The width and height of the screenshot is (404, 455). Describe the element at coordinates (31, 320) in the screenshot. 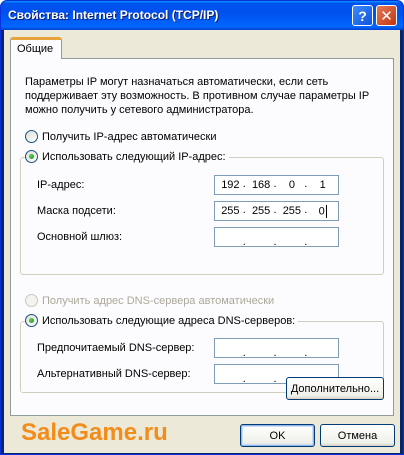

I see `dns-manual-radio` at that location.